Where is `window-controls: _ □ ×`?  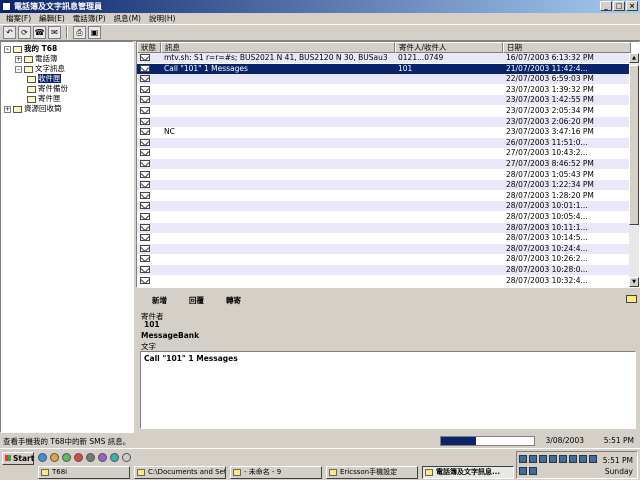 window-controls: _ □ × is located at coordinates (619, 6).